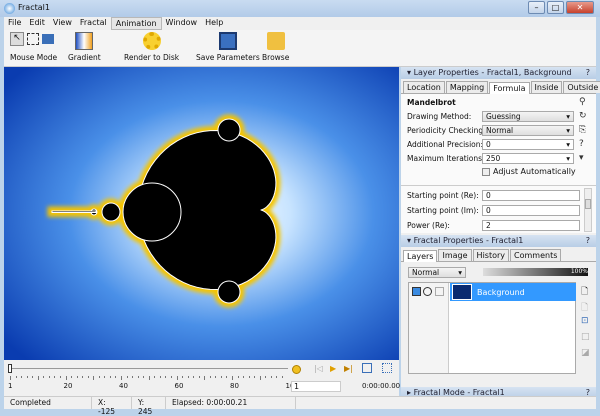  What do you see at coordinates (14, 23) in the screenshot?
I see `menu-file: File` at bounding box center [14, 23].